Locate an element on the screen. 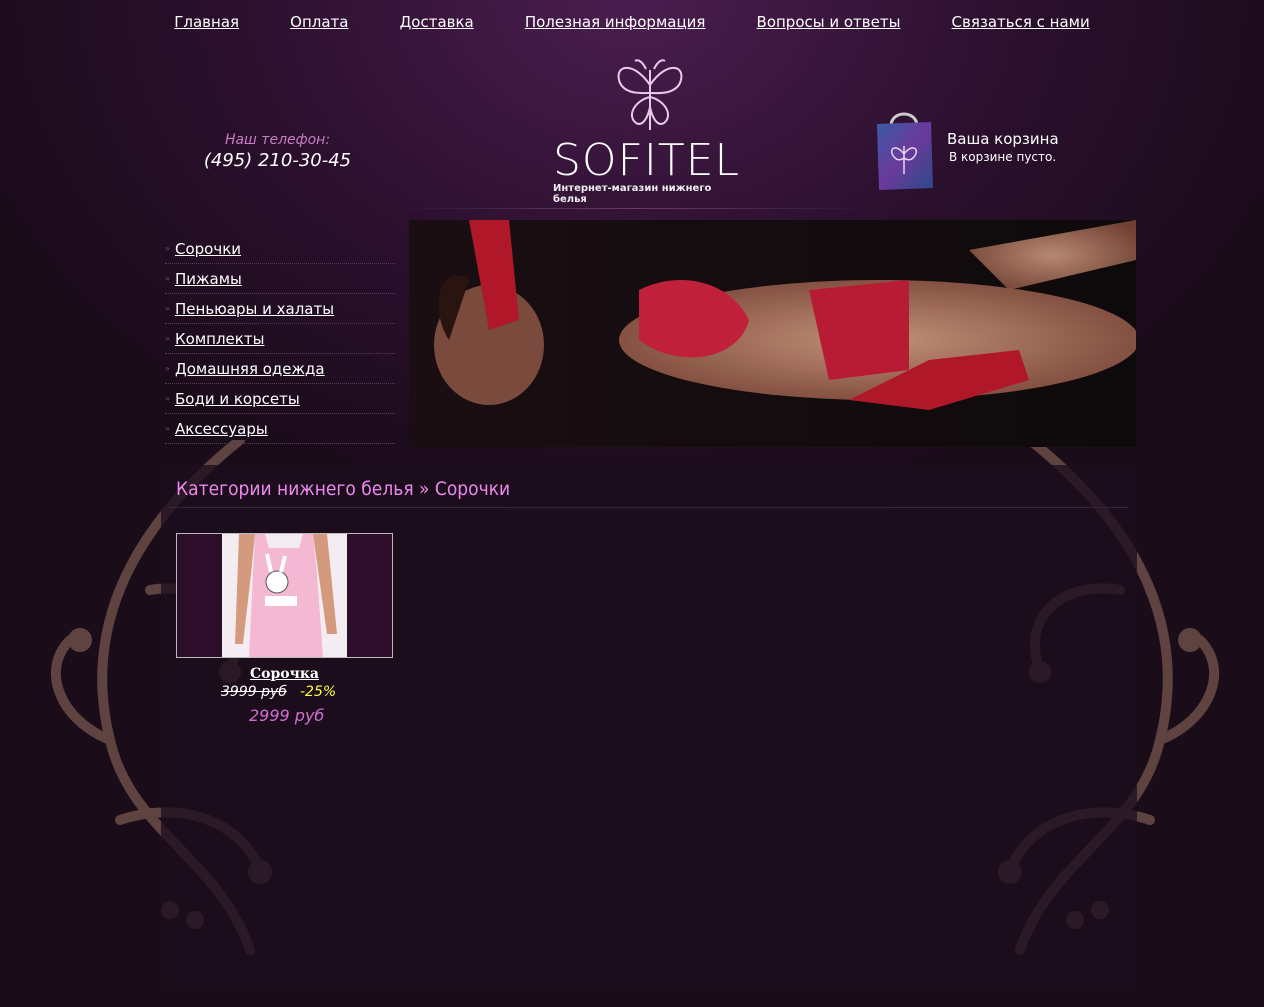 The image size is (1264, 1007). cart-status: В корзине пусто. is located at coordinates (1003, 157).